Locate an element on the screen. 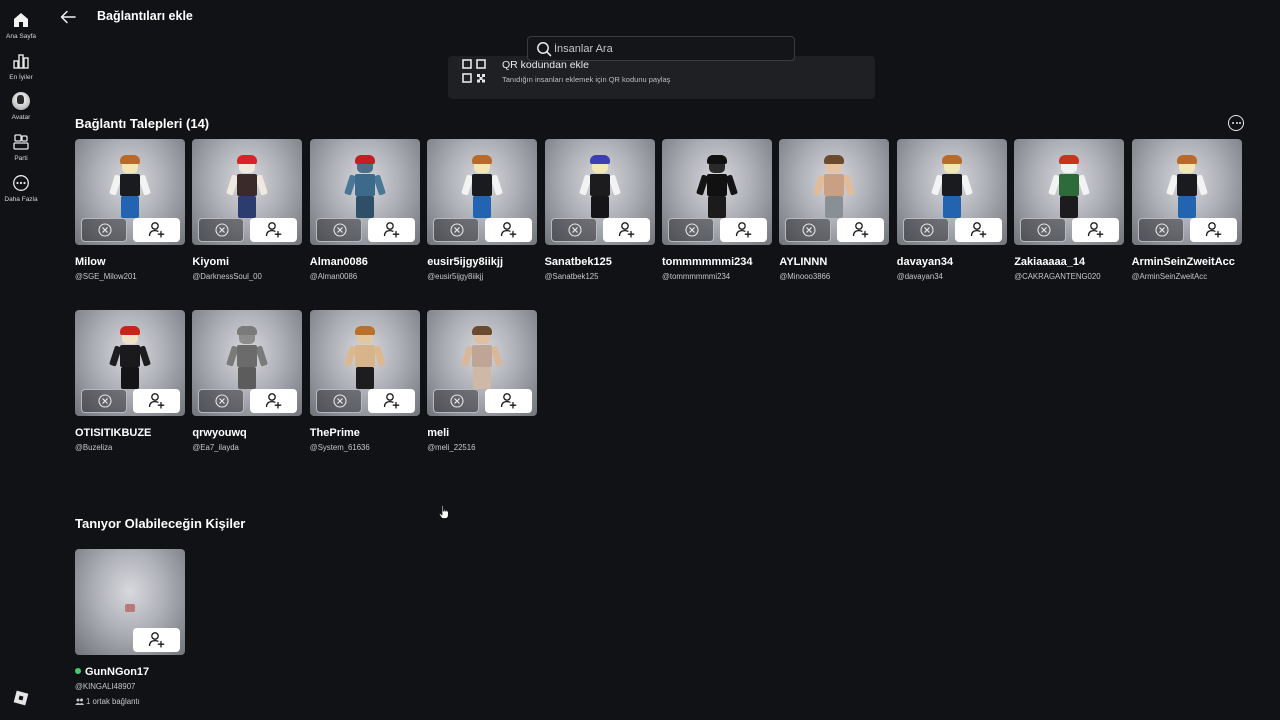  search-icon is located at coordinates (544, 49).